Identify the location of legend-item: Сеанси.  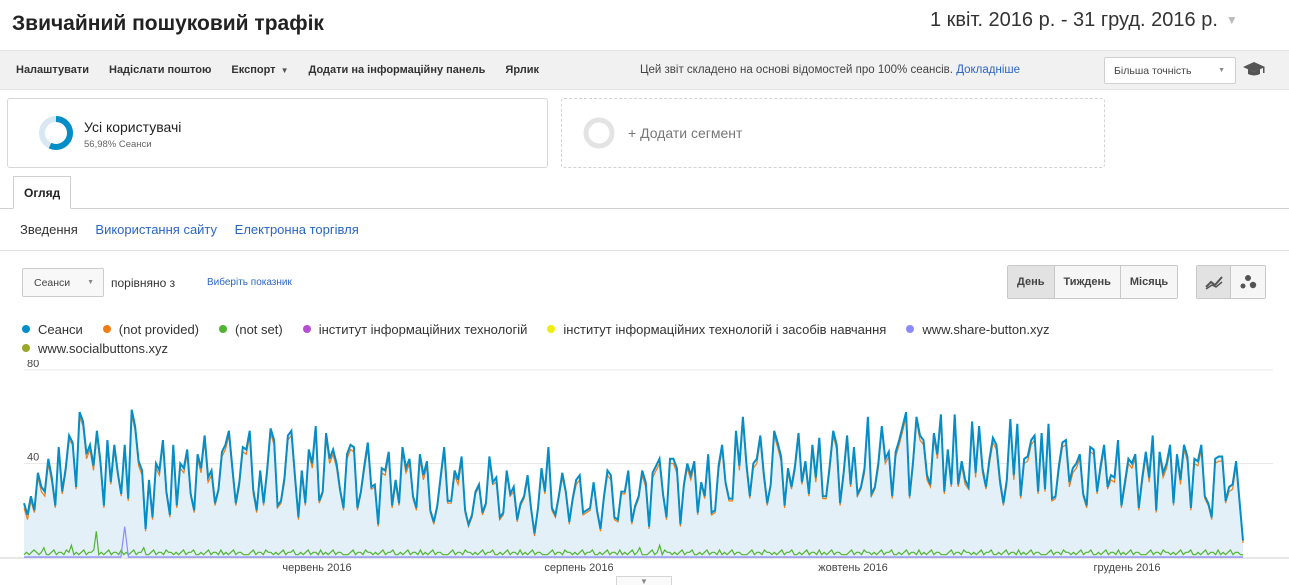
(52, 329).